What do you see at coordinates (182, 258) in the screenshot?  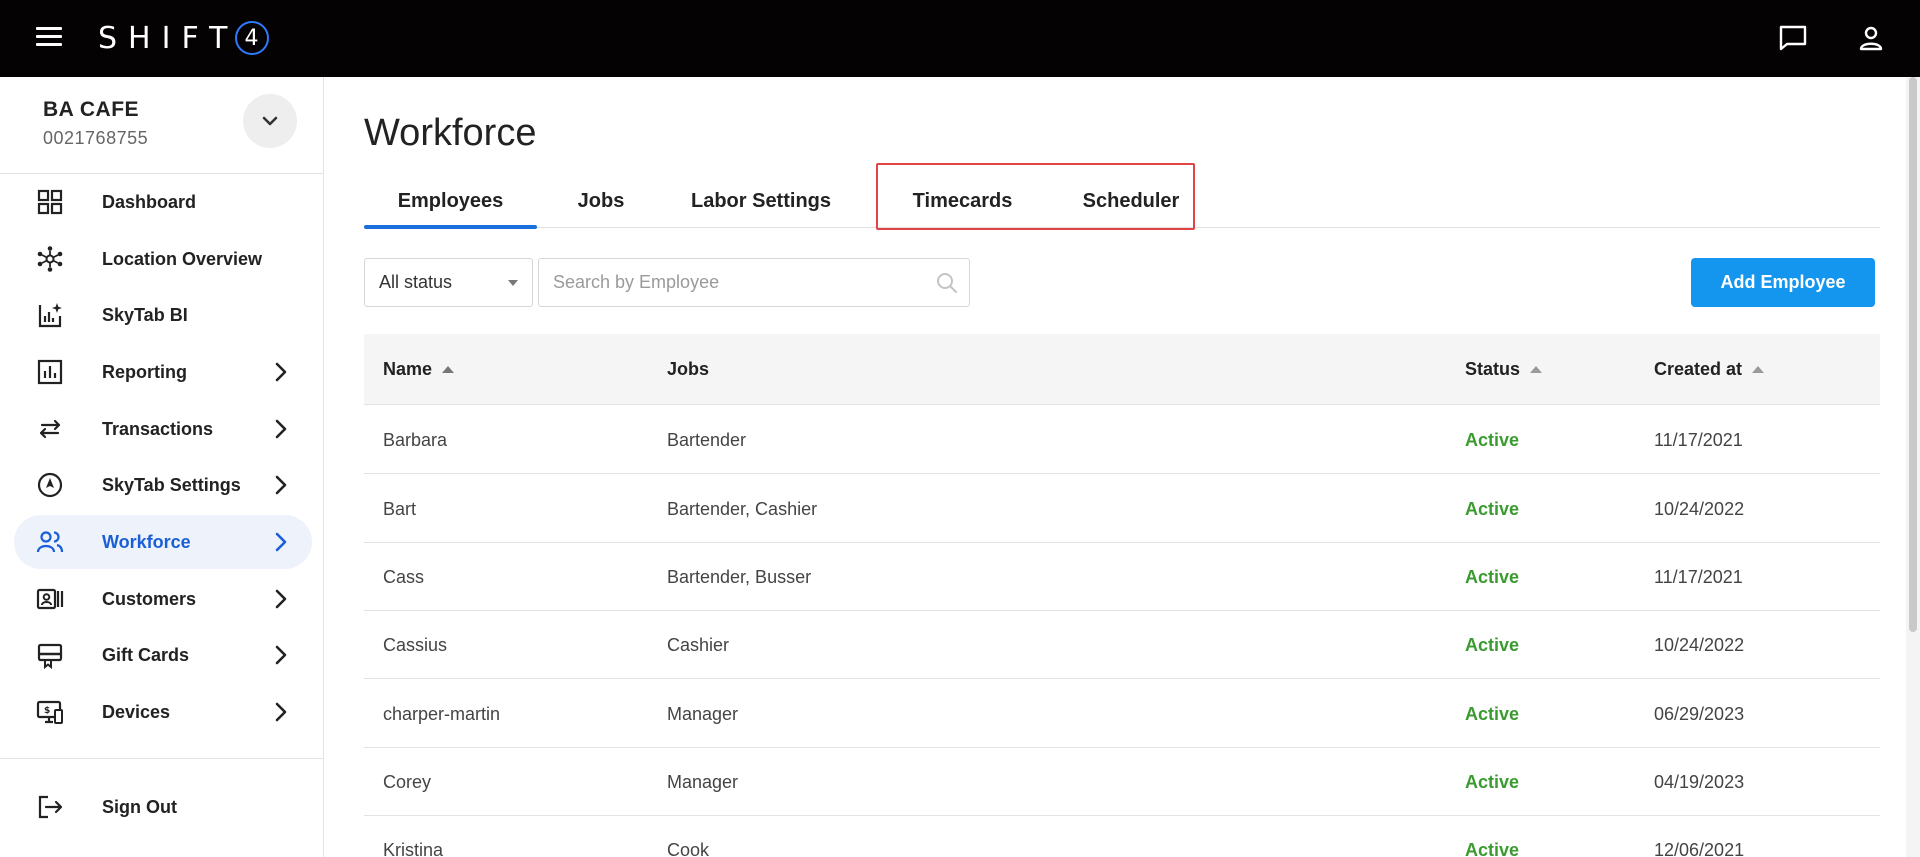 I see `sidebar-item-label: Location Overview` at bounding box center [182, 258].